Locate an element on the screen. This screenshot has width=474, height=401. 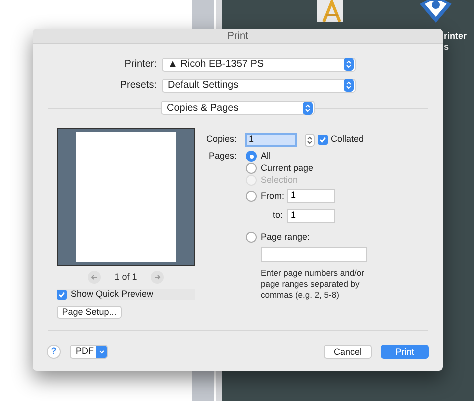
section-popup: Copies & Pages is located at coordinates (238, 108).